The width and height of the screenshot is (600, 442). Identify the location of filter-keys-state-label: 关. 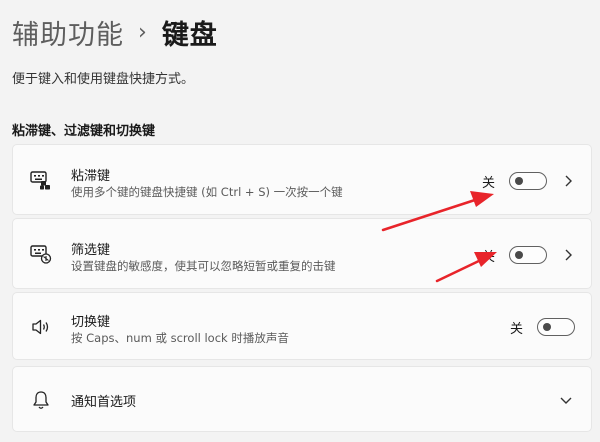
(489, 257).